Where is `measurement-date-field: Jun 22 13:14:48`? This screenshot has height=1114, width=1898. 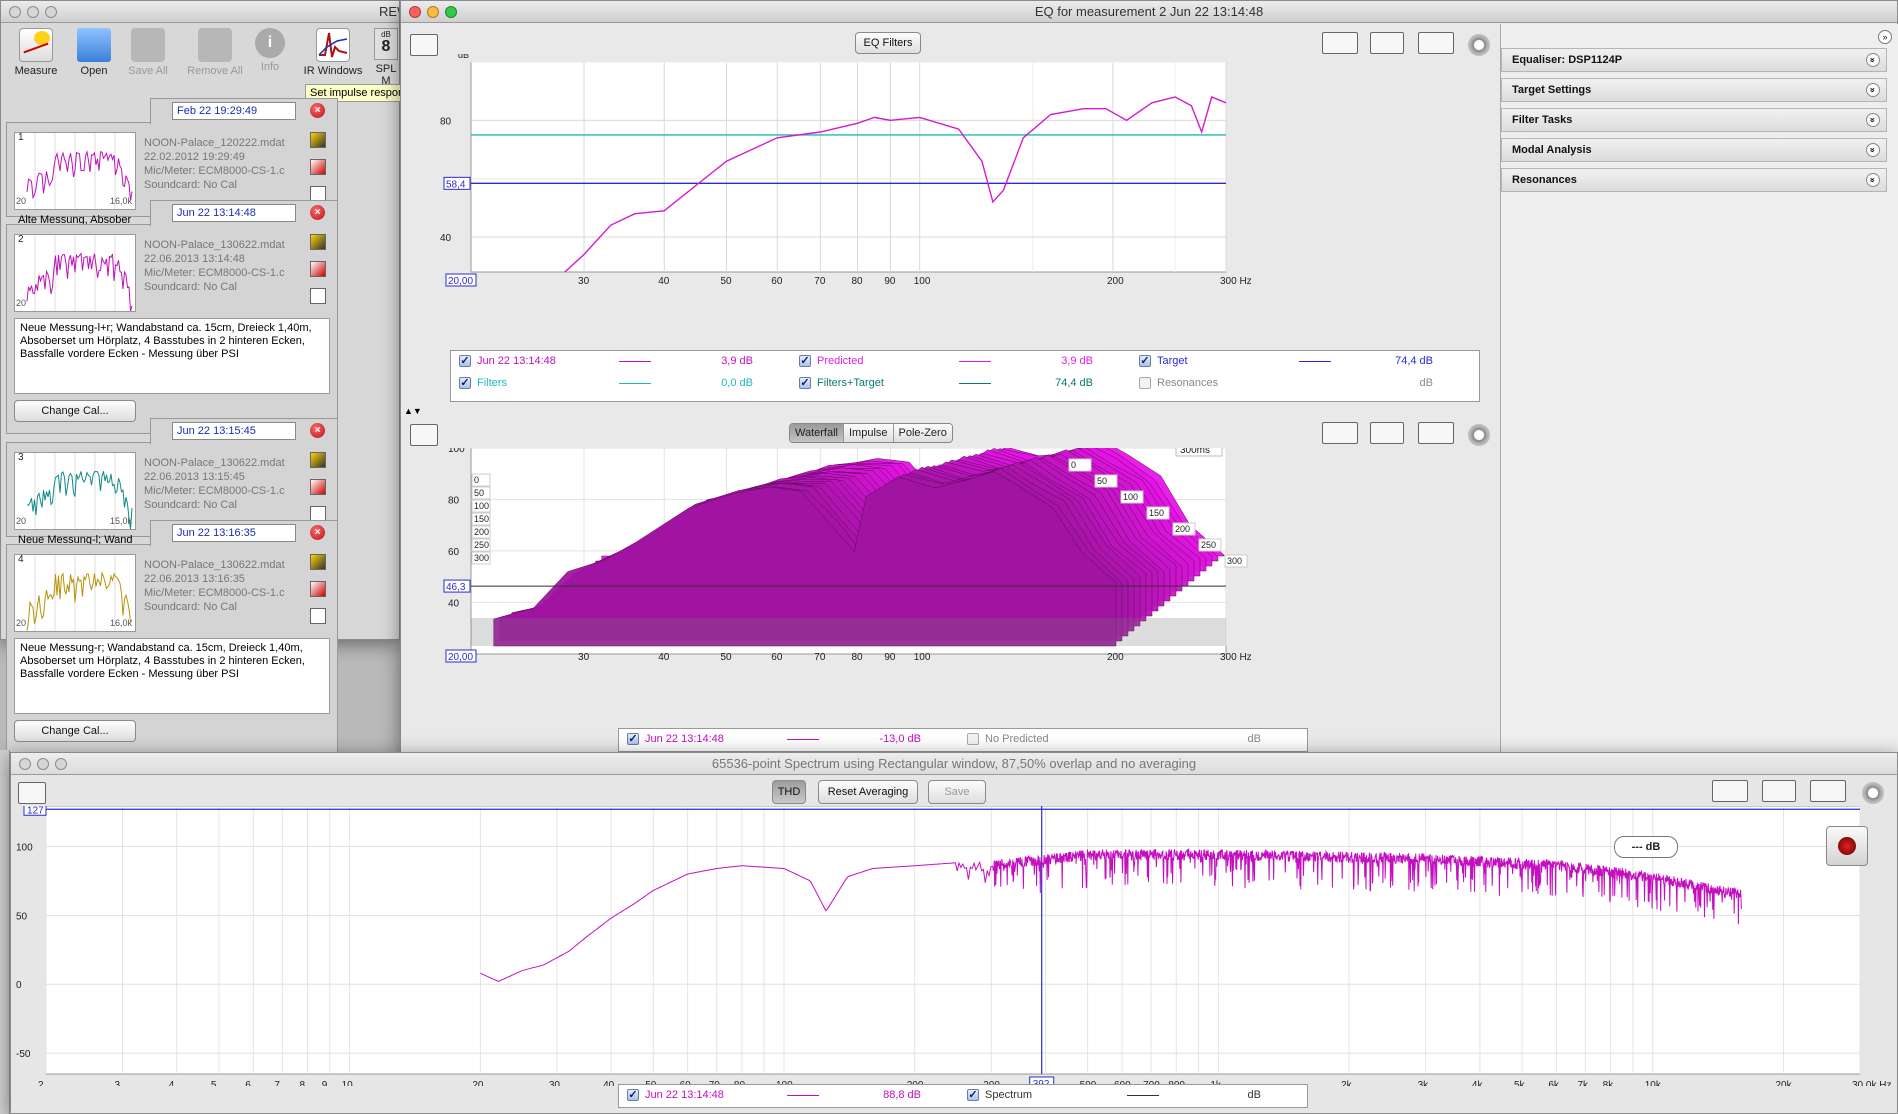 measurement-date-field: Jun 22 13:14:48 is located at coordinates (234, 213).